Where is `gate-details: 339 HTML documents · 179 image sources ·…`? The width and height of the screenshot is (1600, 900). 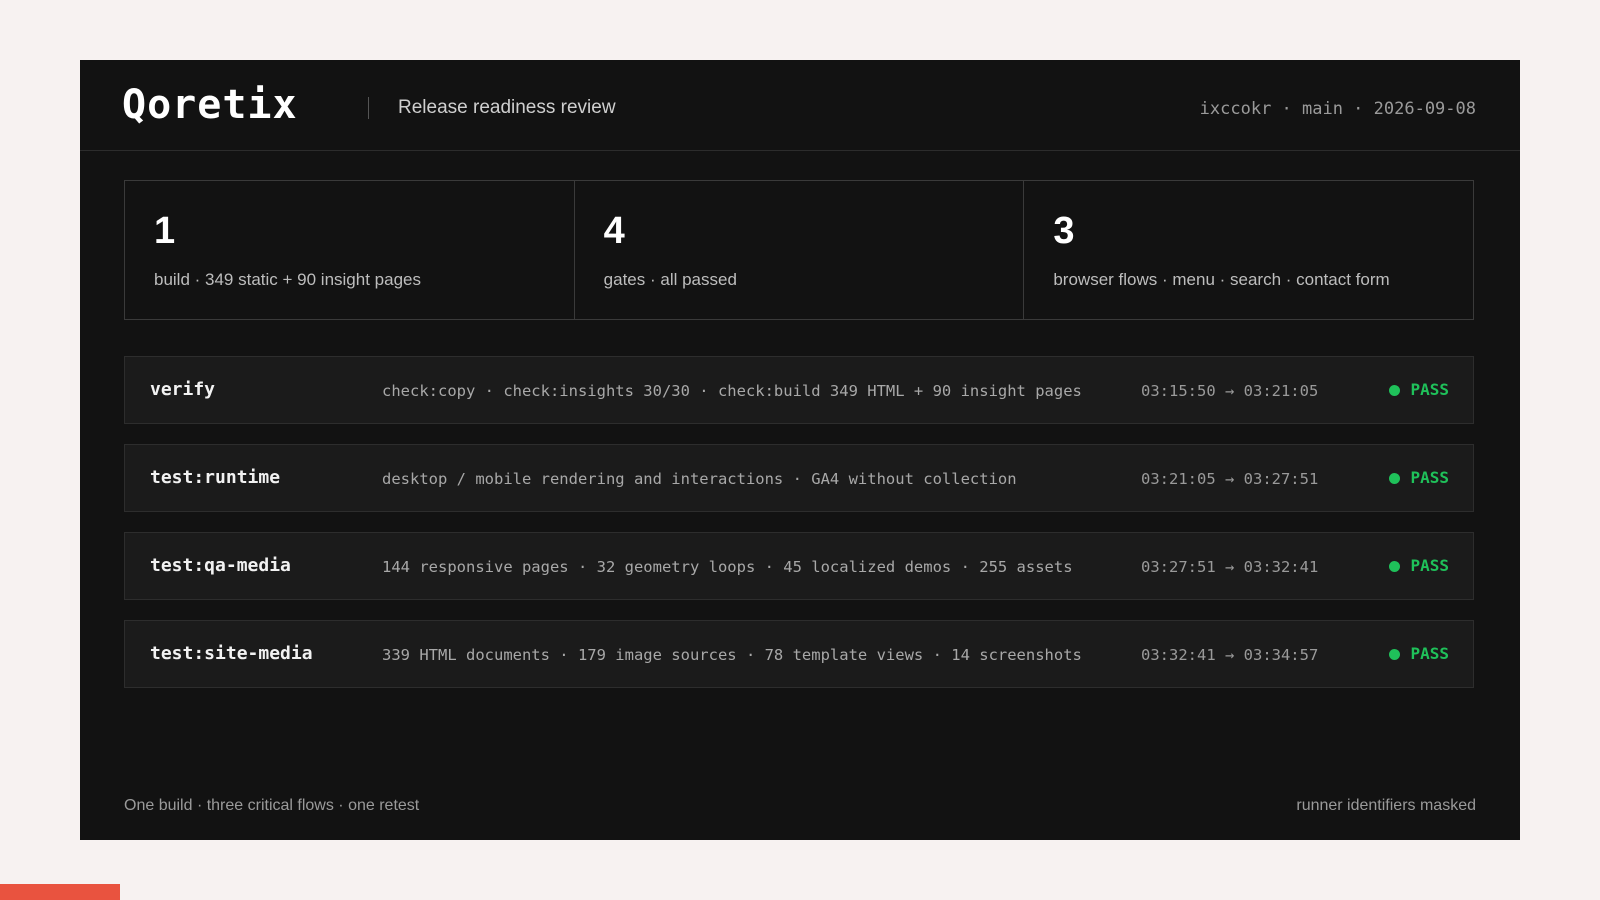 gate-details: 339 HTML documents · 179 image sources ·… is located at coordinates (732, 655).